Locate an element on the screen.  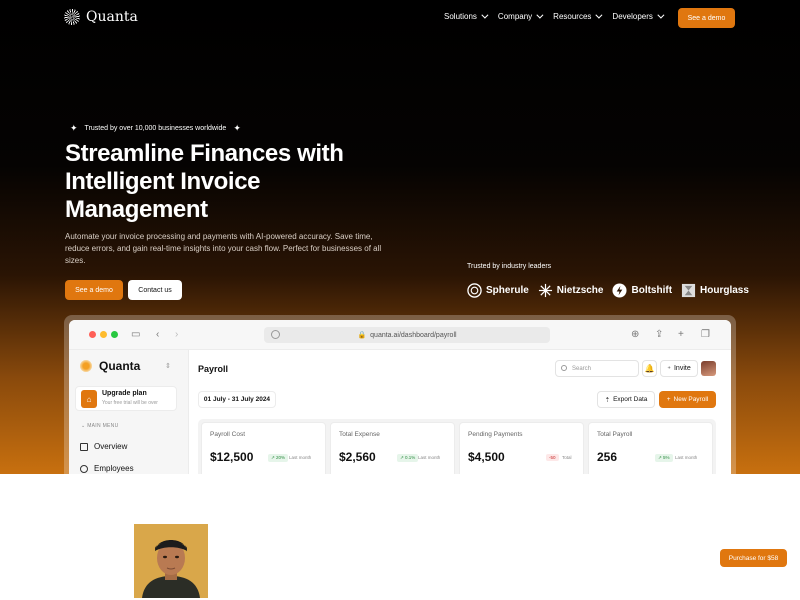
partner-logo-hourglass: Hourglass is located at coordinates (715, 290).